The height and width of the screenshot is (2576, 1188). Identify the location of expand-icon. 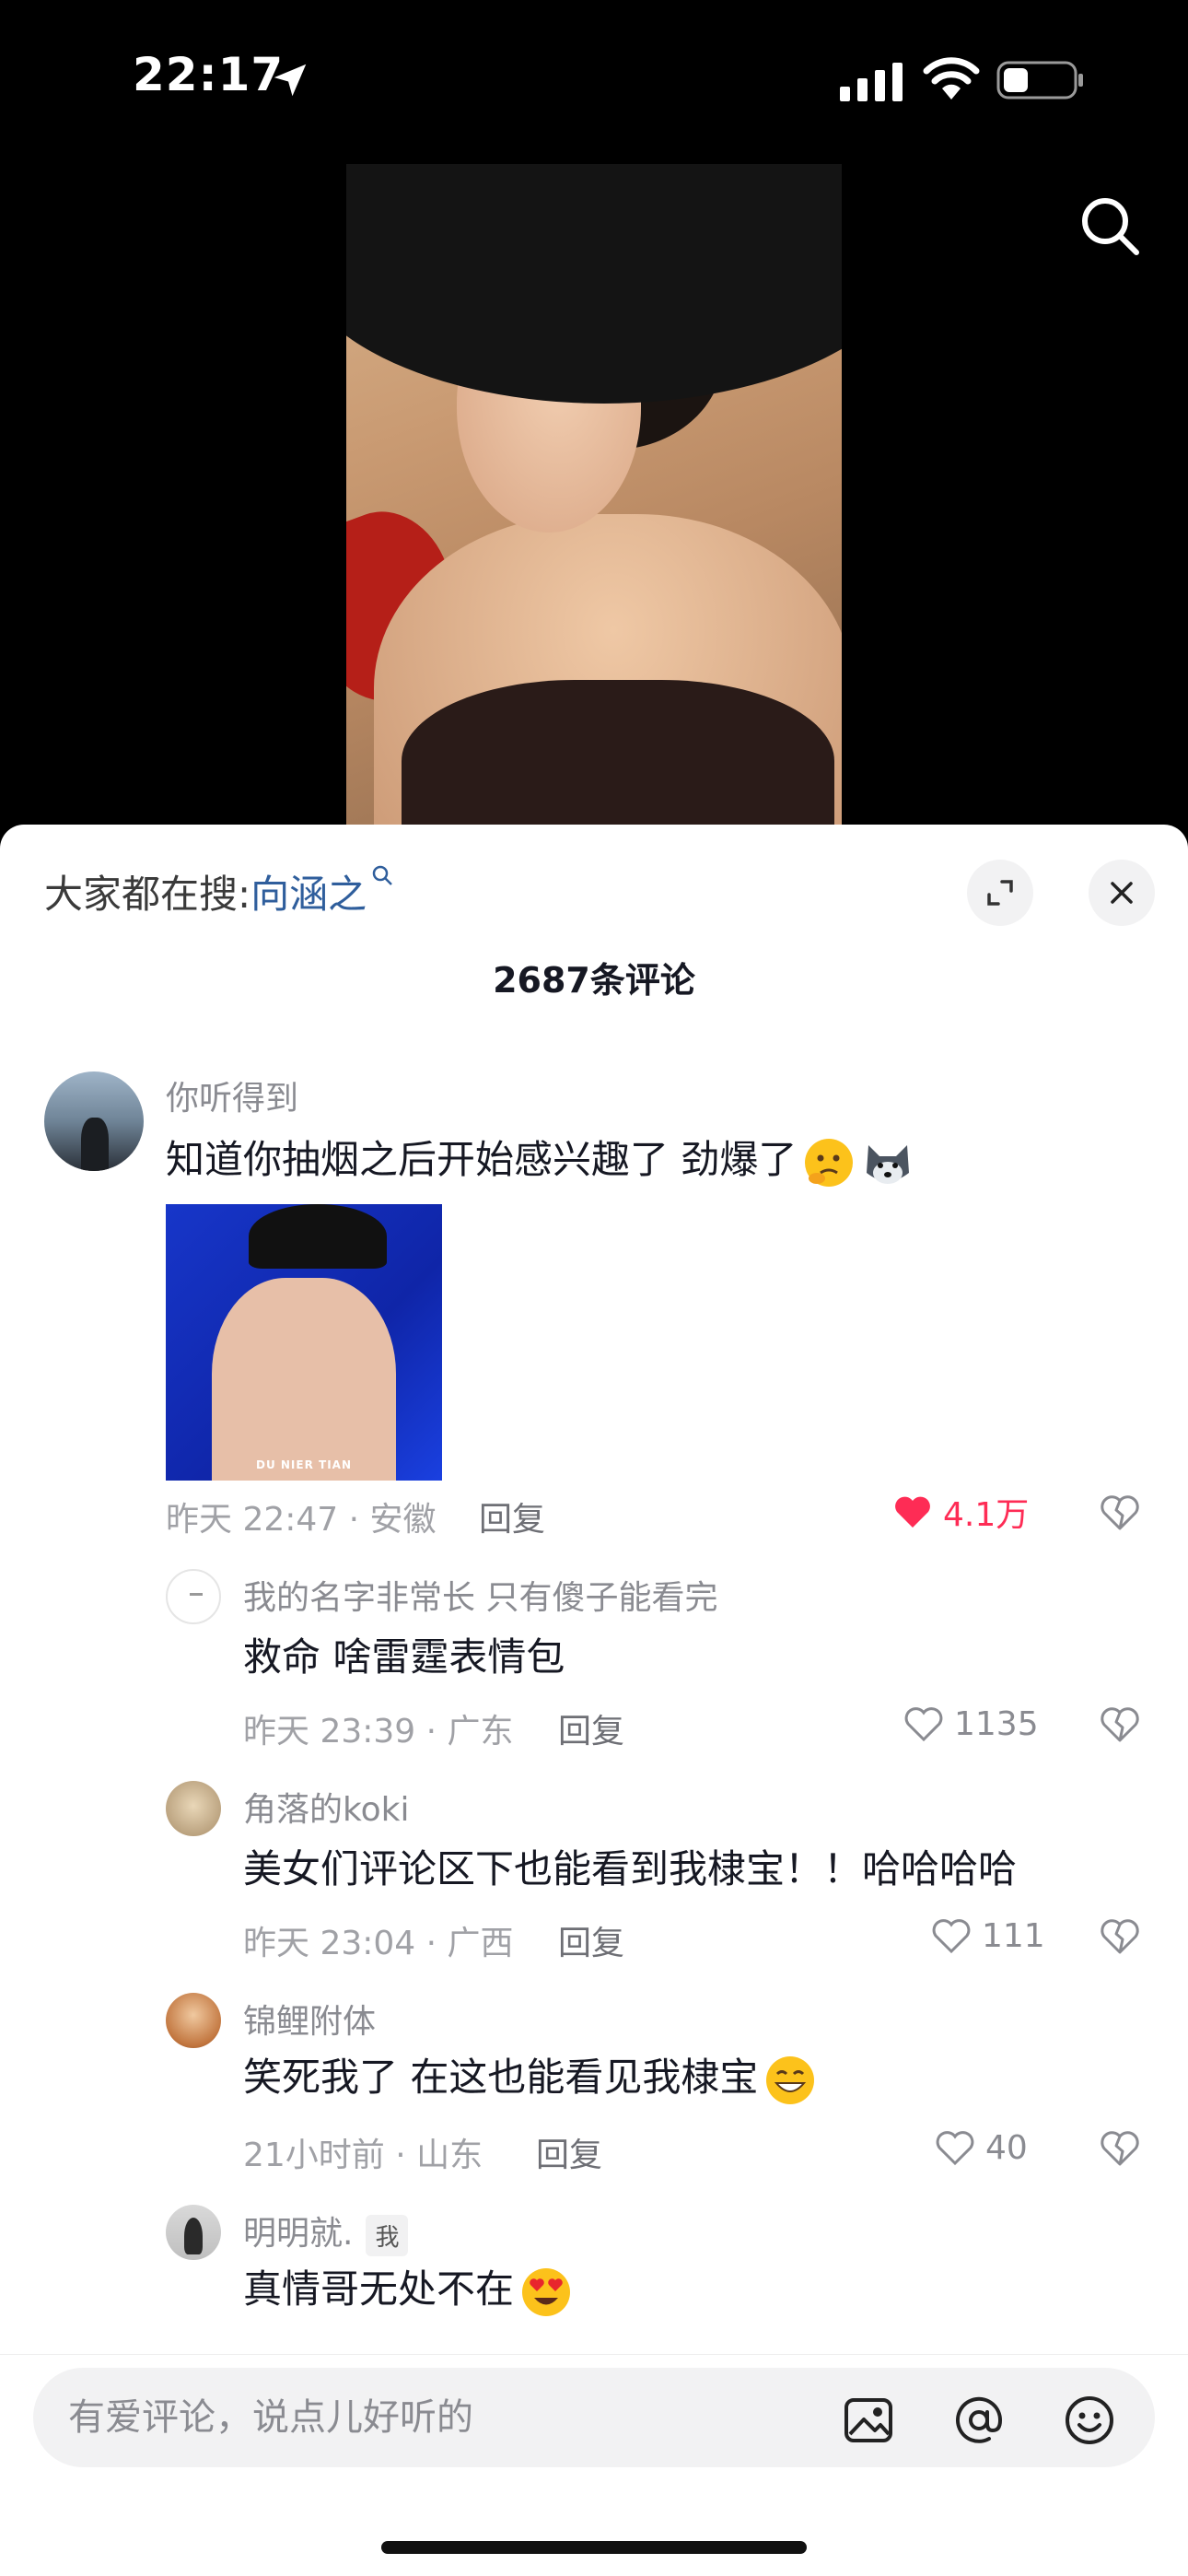
(1000, 893).